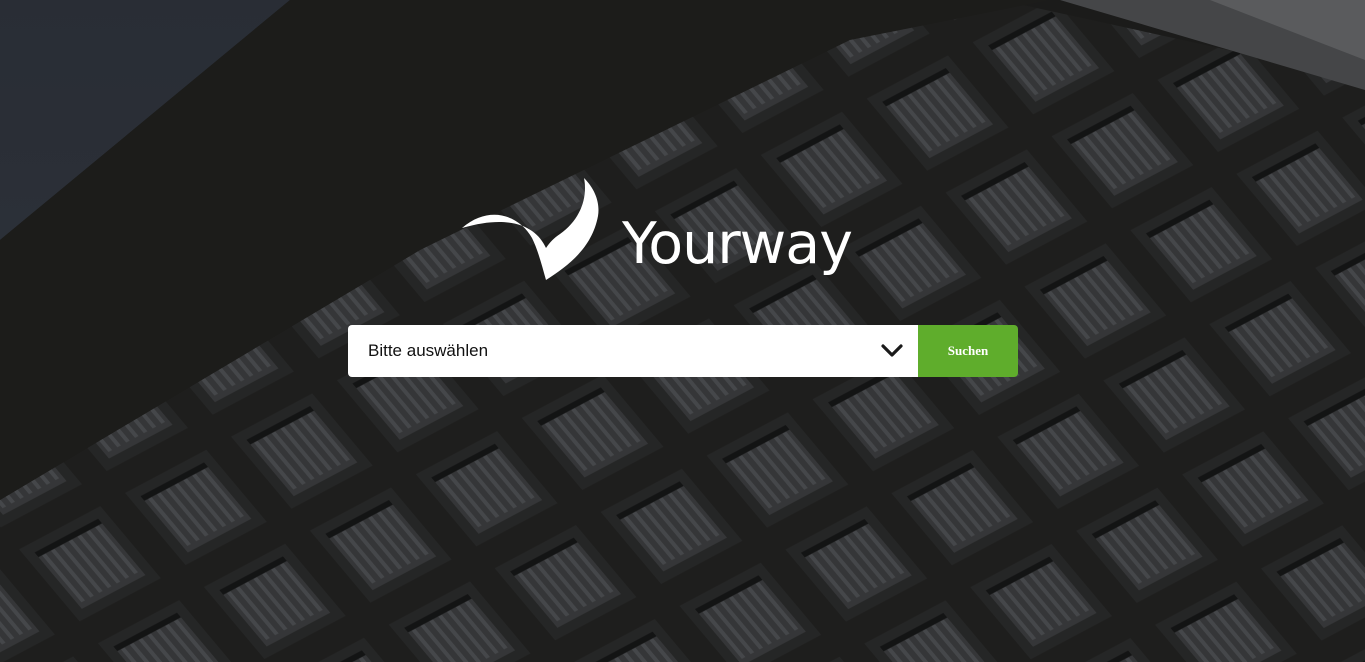  What do you see at coordinates (737, 244) in the screenshot?
I see `brand-name: Yourway` at bounding box center [737, 244].